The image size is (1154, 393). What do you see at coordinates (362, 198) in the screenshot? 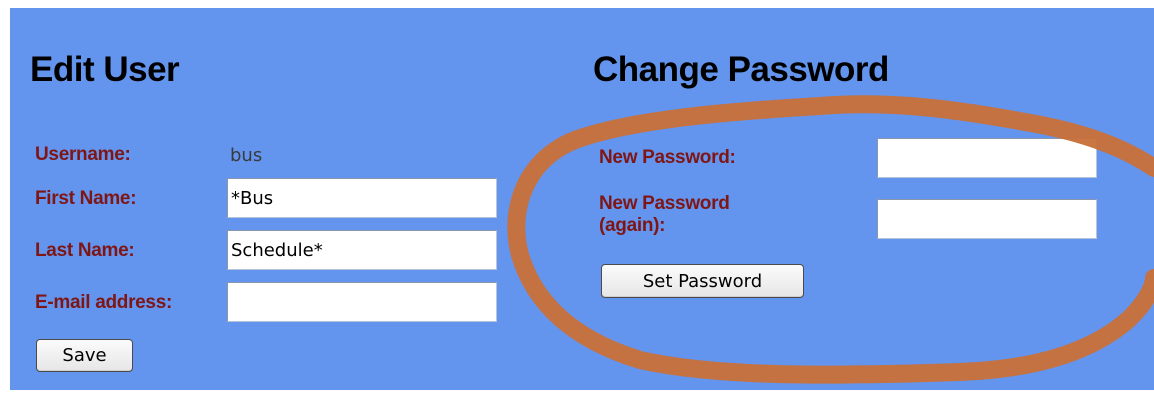
I see `first-name-field` at bounding box center [362, 198].